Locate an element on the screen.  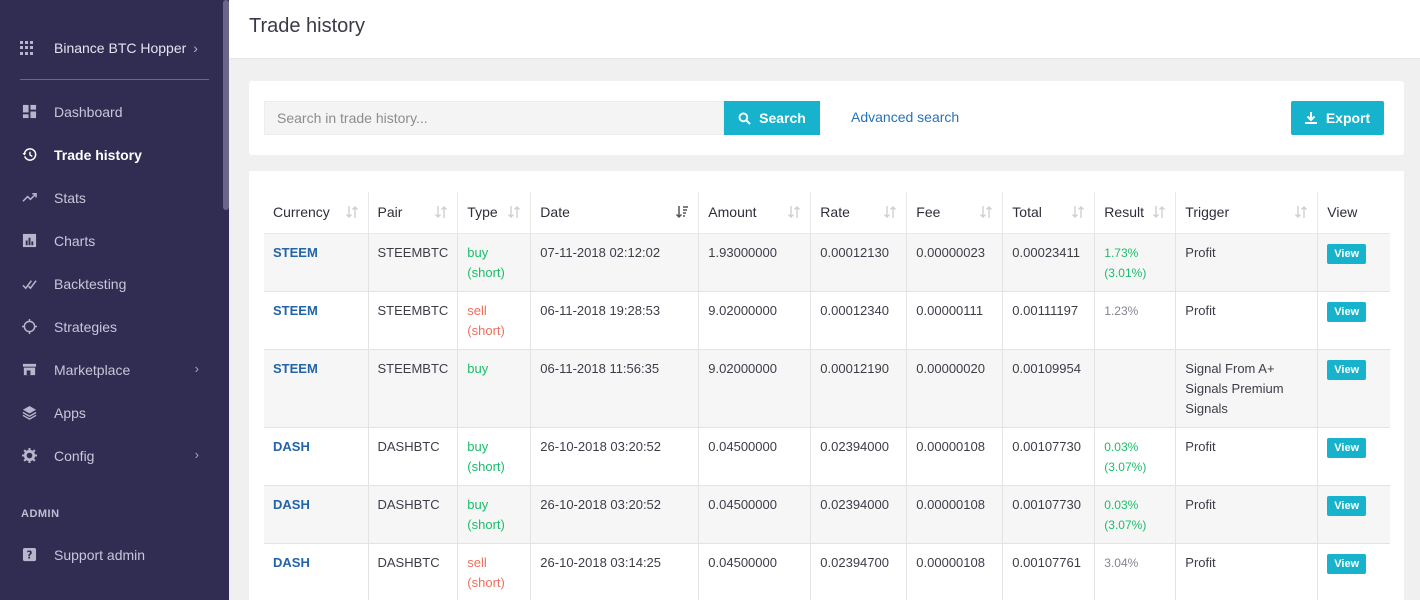
cell-type: sell (short) is located at coordinates (494, 320).